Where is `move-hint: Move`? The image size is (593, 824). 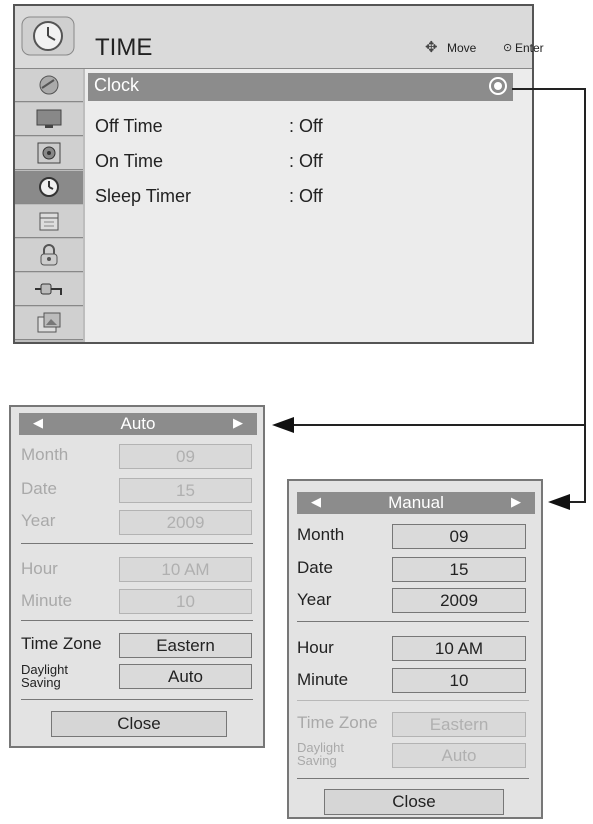 move-hint: Move is located at coordinates (462, 48).